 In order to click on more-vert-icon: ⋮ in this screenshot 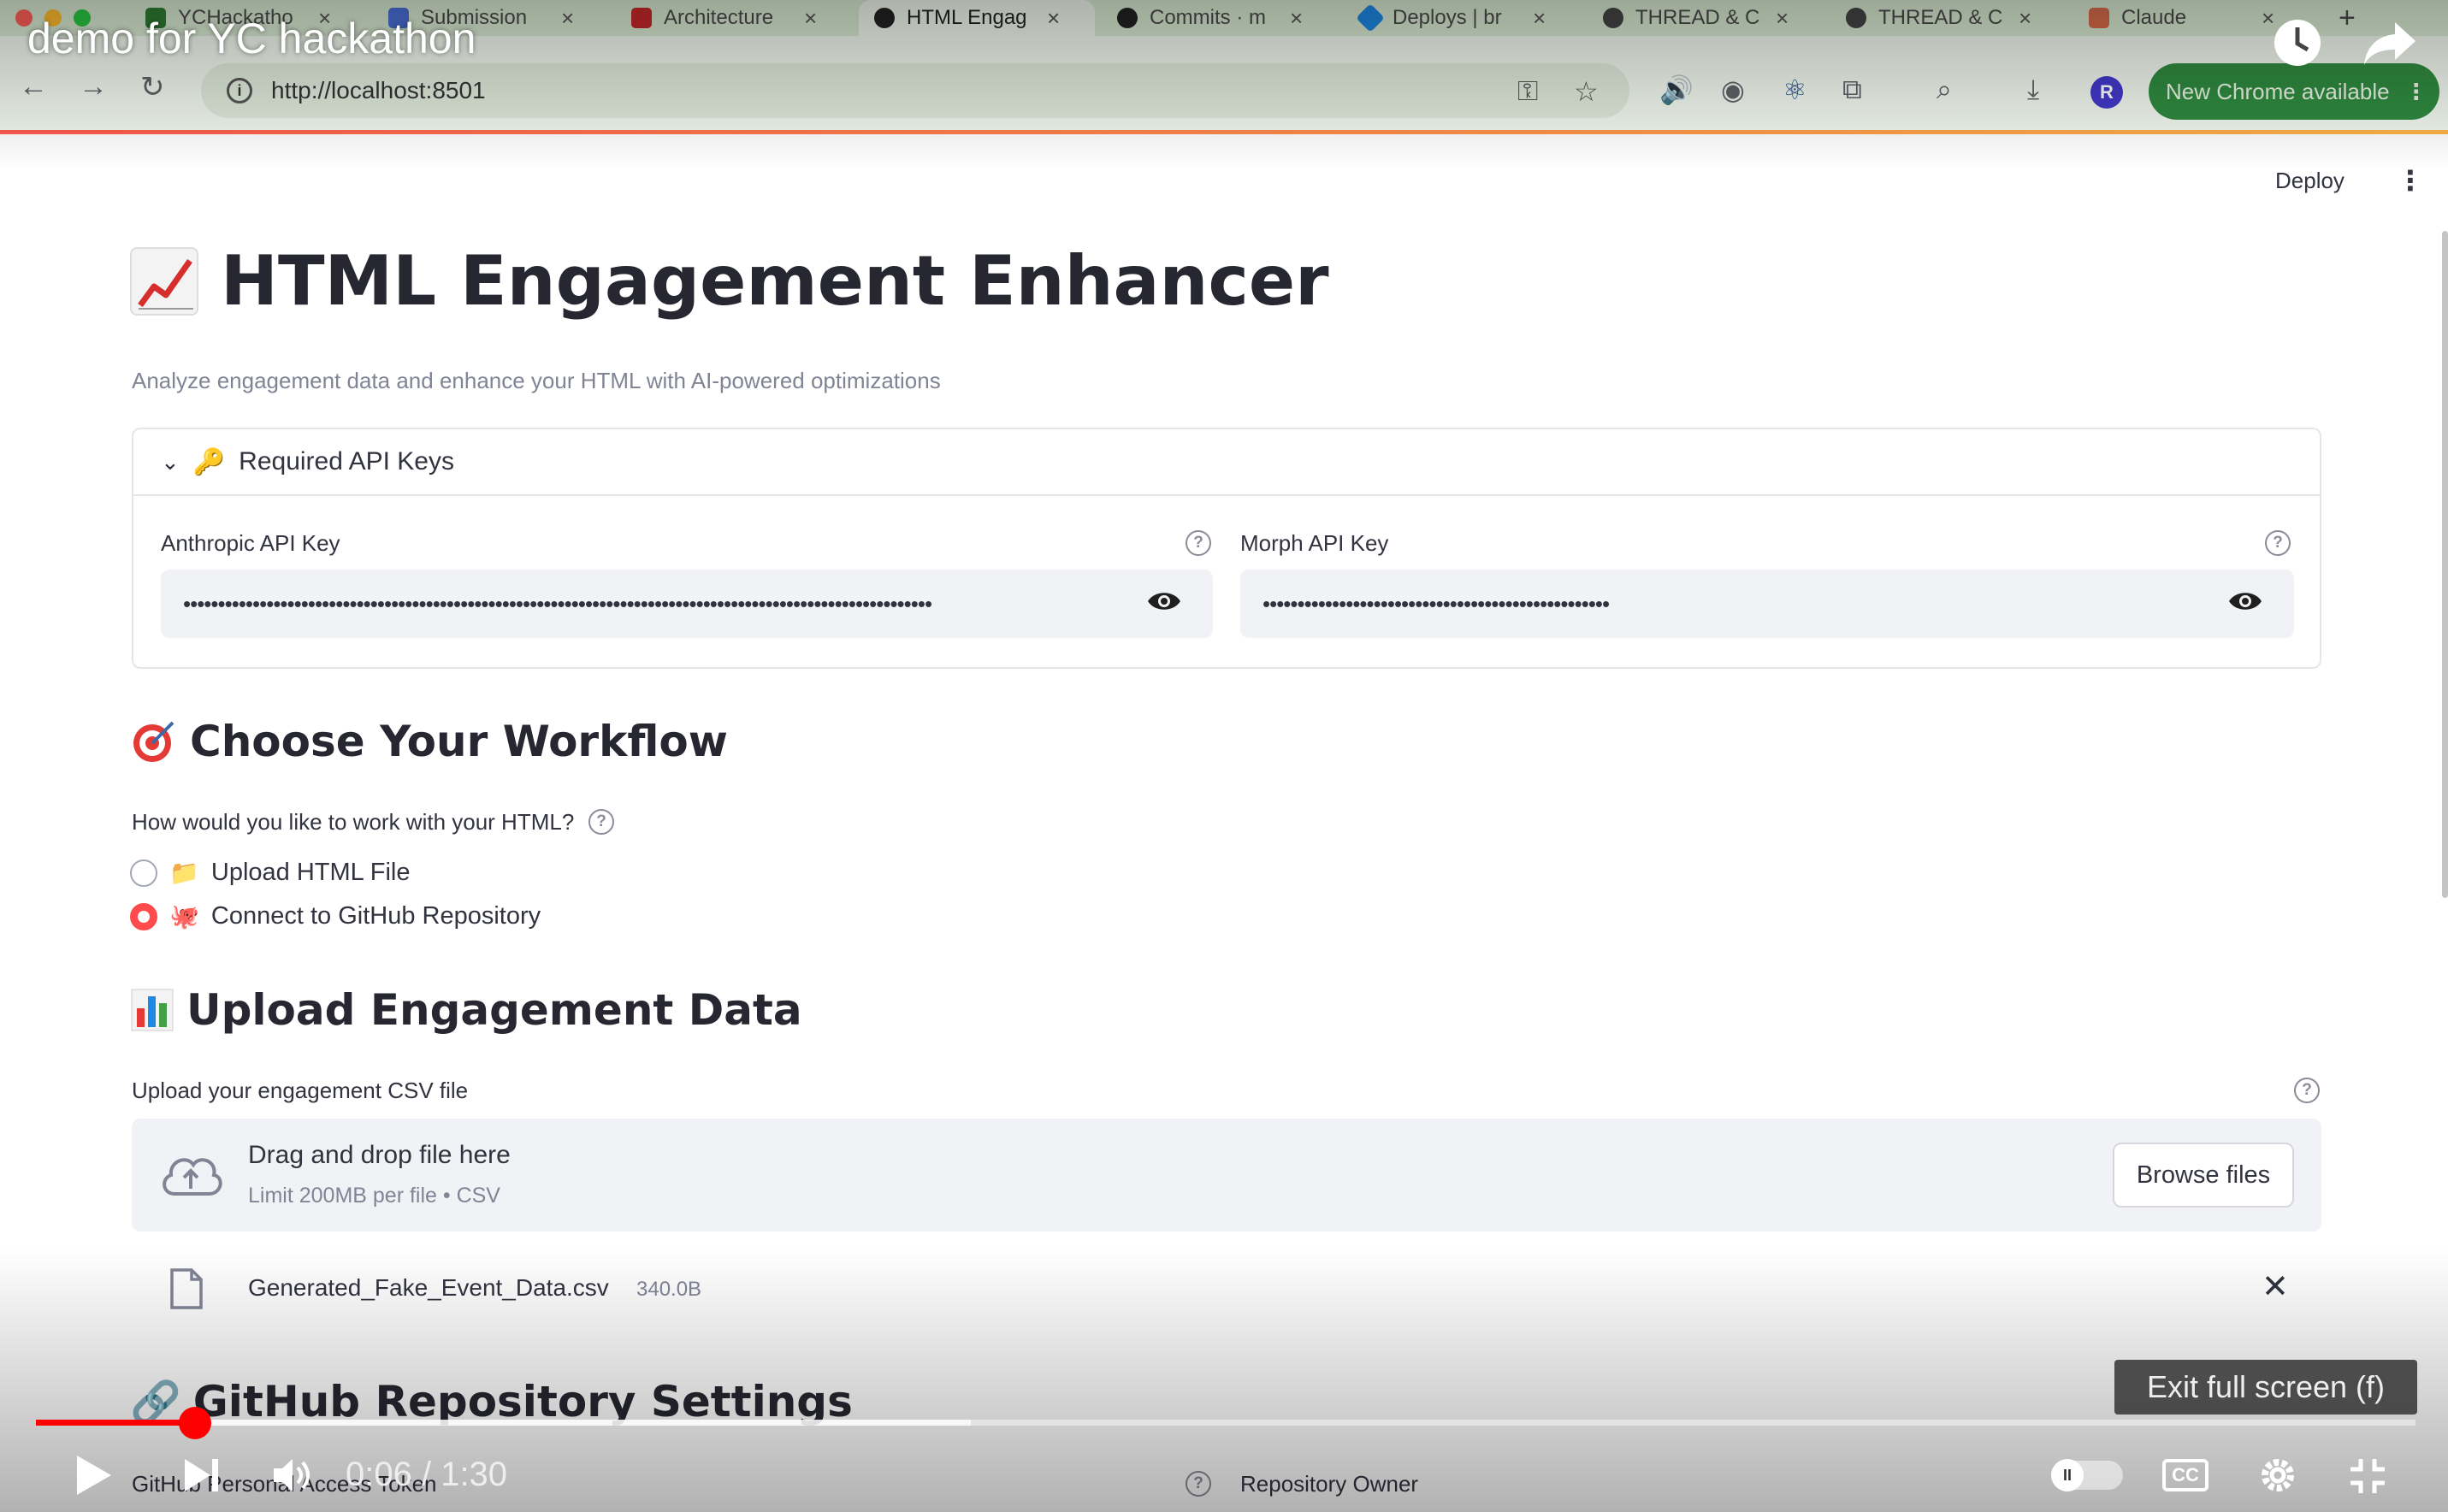, I will do `click(2415, 91)`.